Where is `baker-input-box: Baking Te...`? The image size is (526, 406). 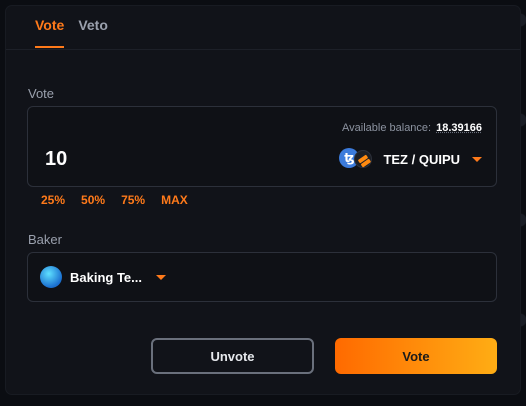
baker-input-box: Baking Te... is located at coordinates (262, 277).